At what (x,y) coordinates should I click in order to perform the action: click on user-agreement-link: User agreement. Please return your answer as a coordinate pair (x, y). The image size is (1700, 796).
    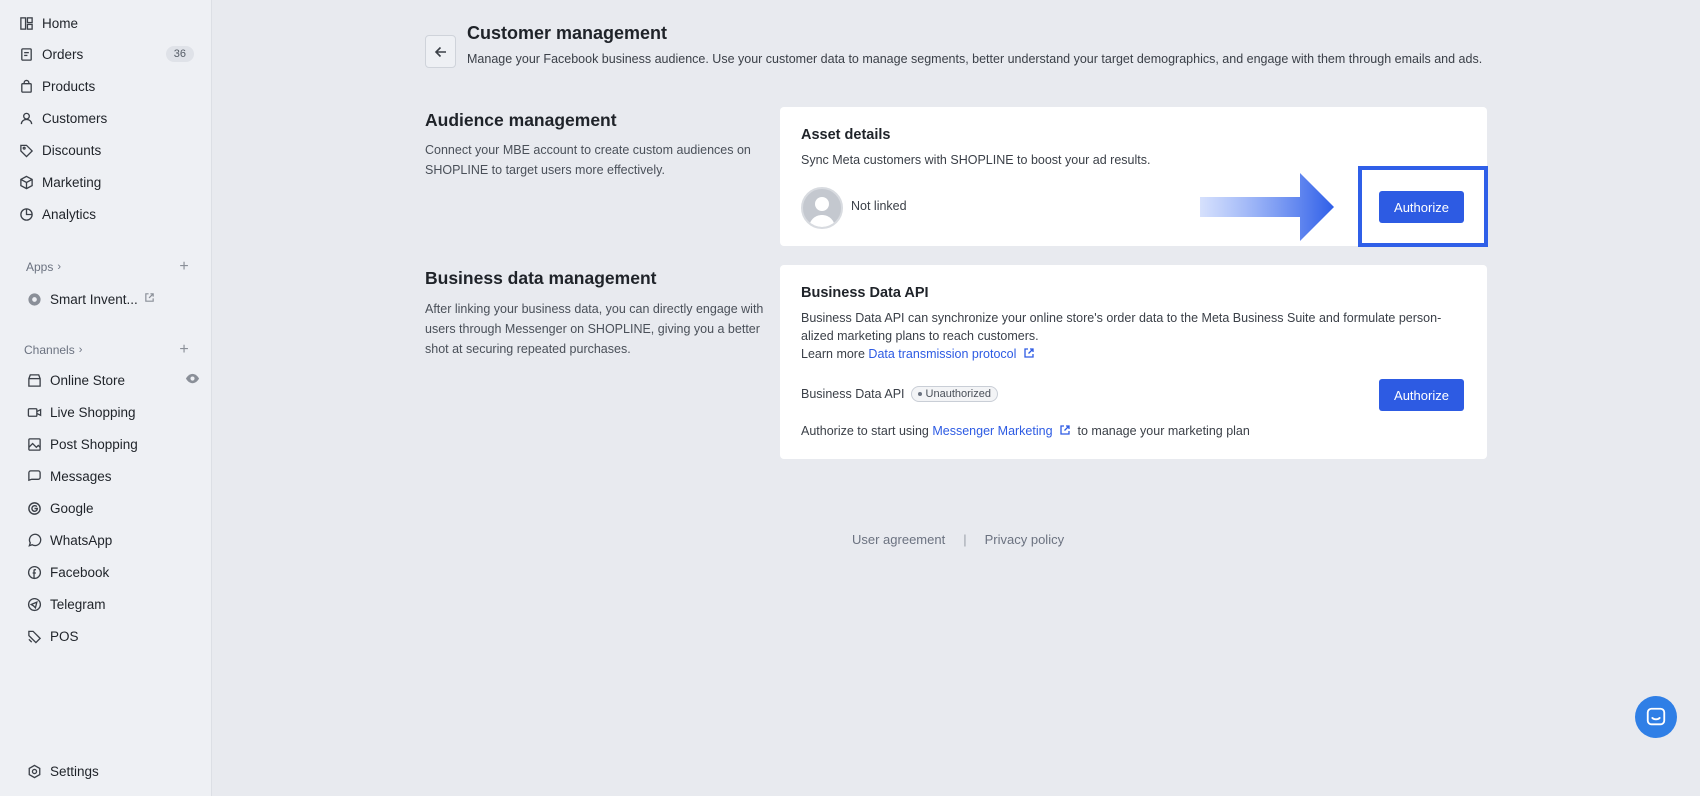
    Looking at the image, I should click on (898, 539).